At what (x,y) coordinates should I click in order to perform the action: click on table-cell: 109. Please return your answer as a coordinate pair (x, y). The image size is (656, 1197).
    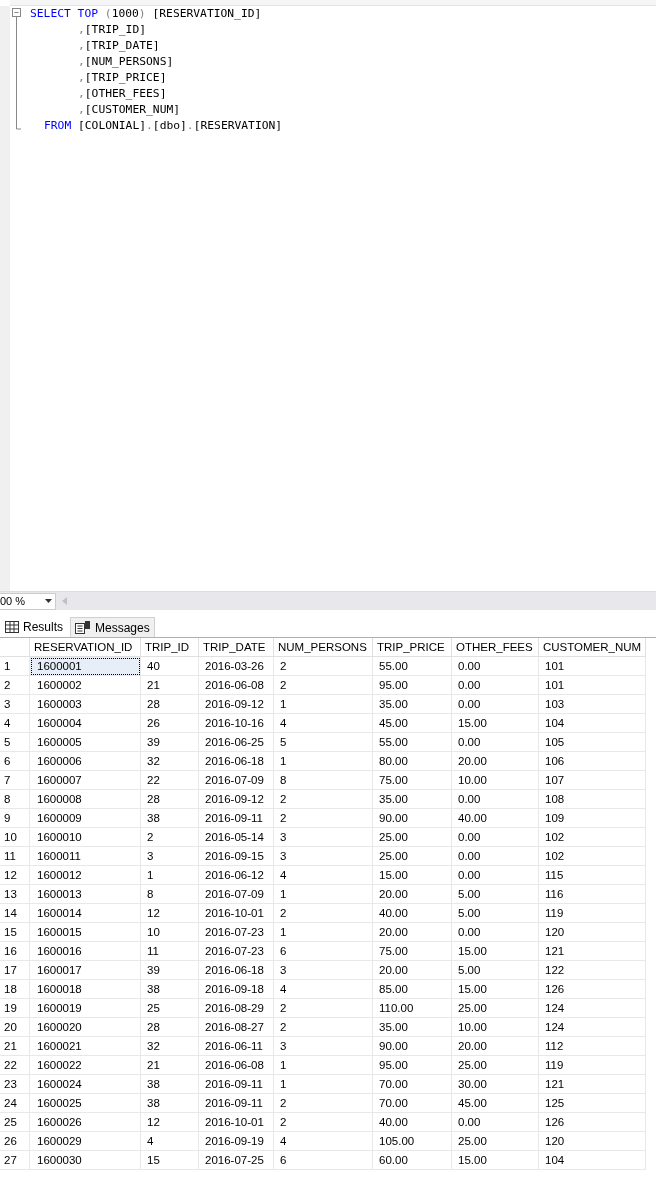
    Looking at the image, I should click on (592, 818).